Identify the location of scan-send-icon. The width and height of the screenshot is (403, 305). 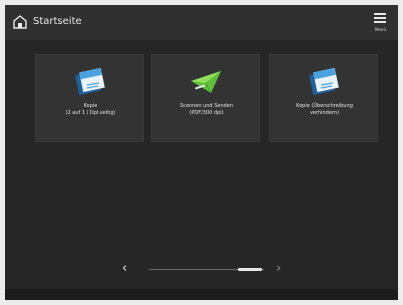
(206, 82).